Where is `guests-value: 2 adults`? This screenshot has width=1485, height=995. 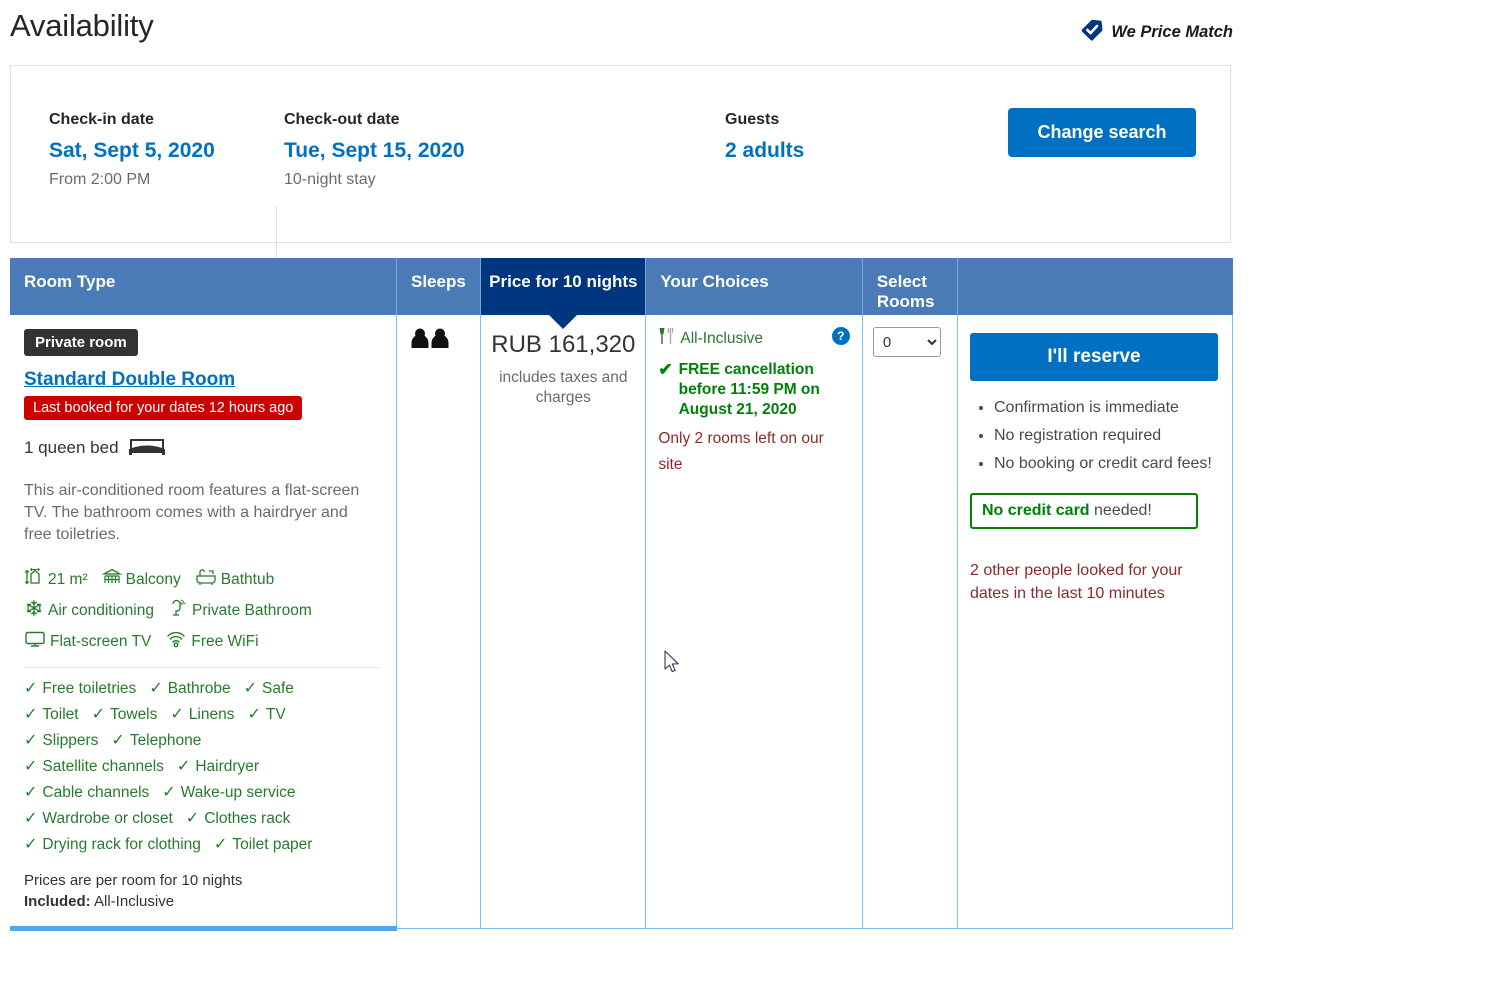
guests-value: 2 adults is located at coordinates (764, 151).